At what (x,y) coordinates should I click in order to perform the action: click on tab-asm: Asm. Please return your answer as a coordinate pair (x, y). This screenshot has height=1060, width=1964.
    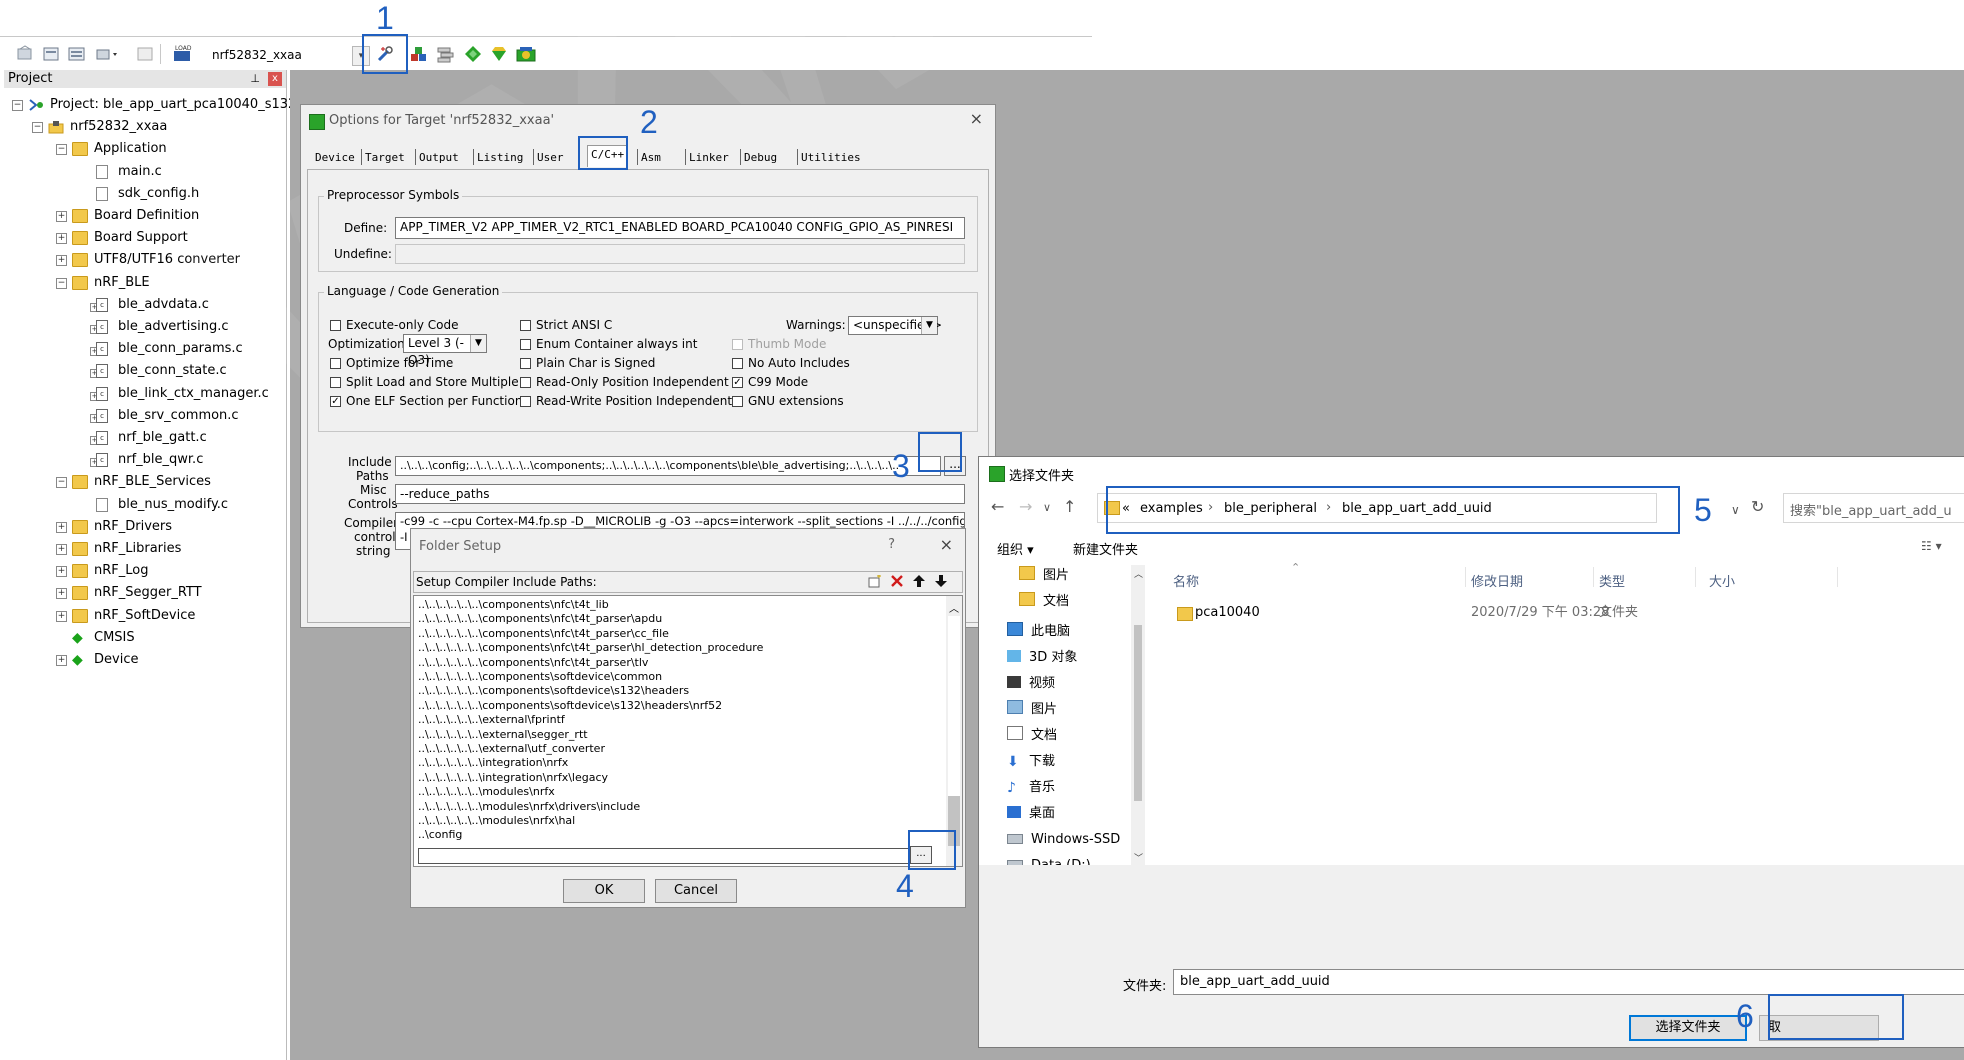
    Looking at the image, I should click on (651, 157).